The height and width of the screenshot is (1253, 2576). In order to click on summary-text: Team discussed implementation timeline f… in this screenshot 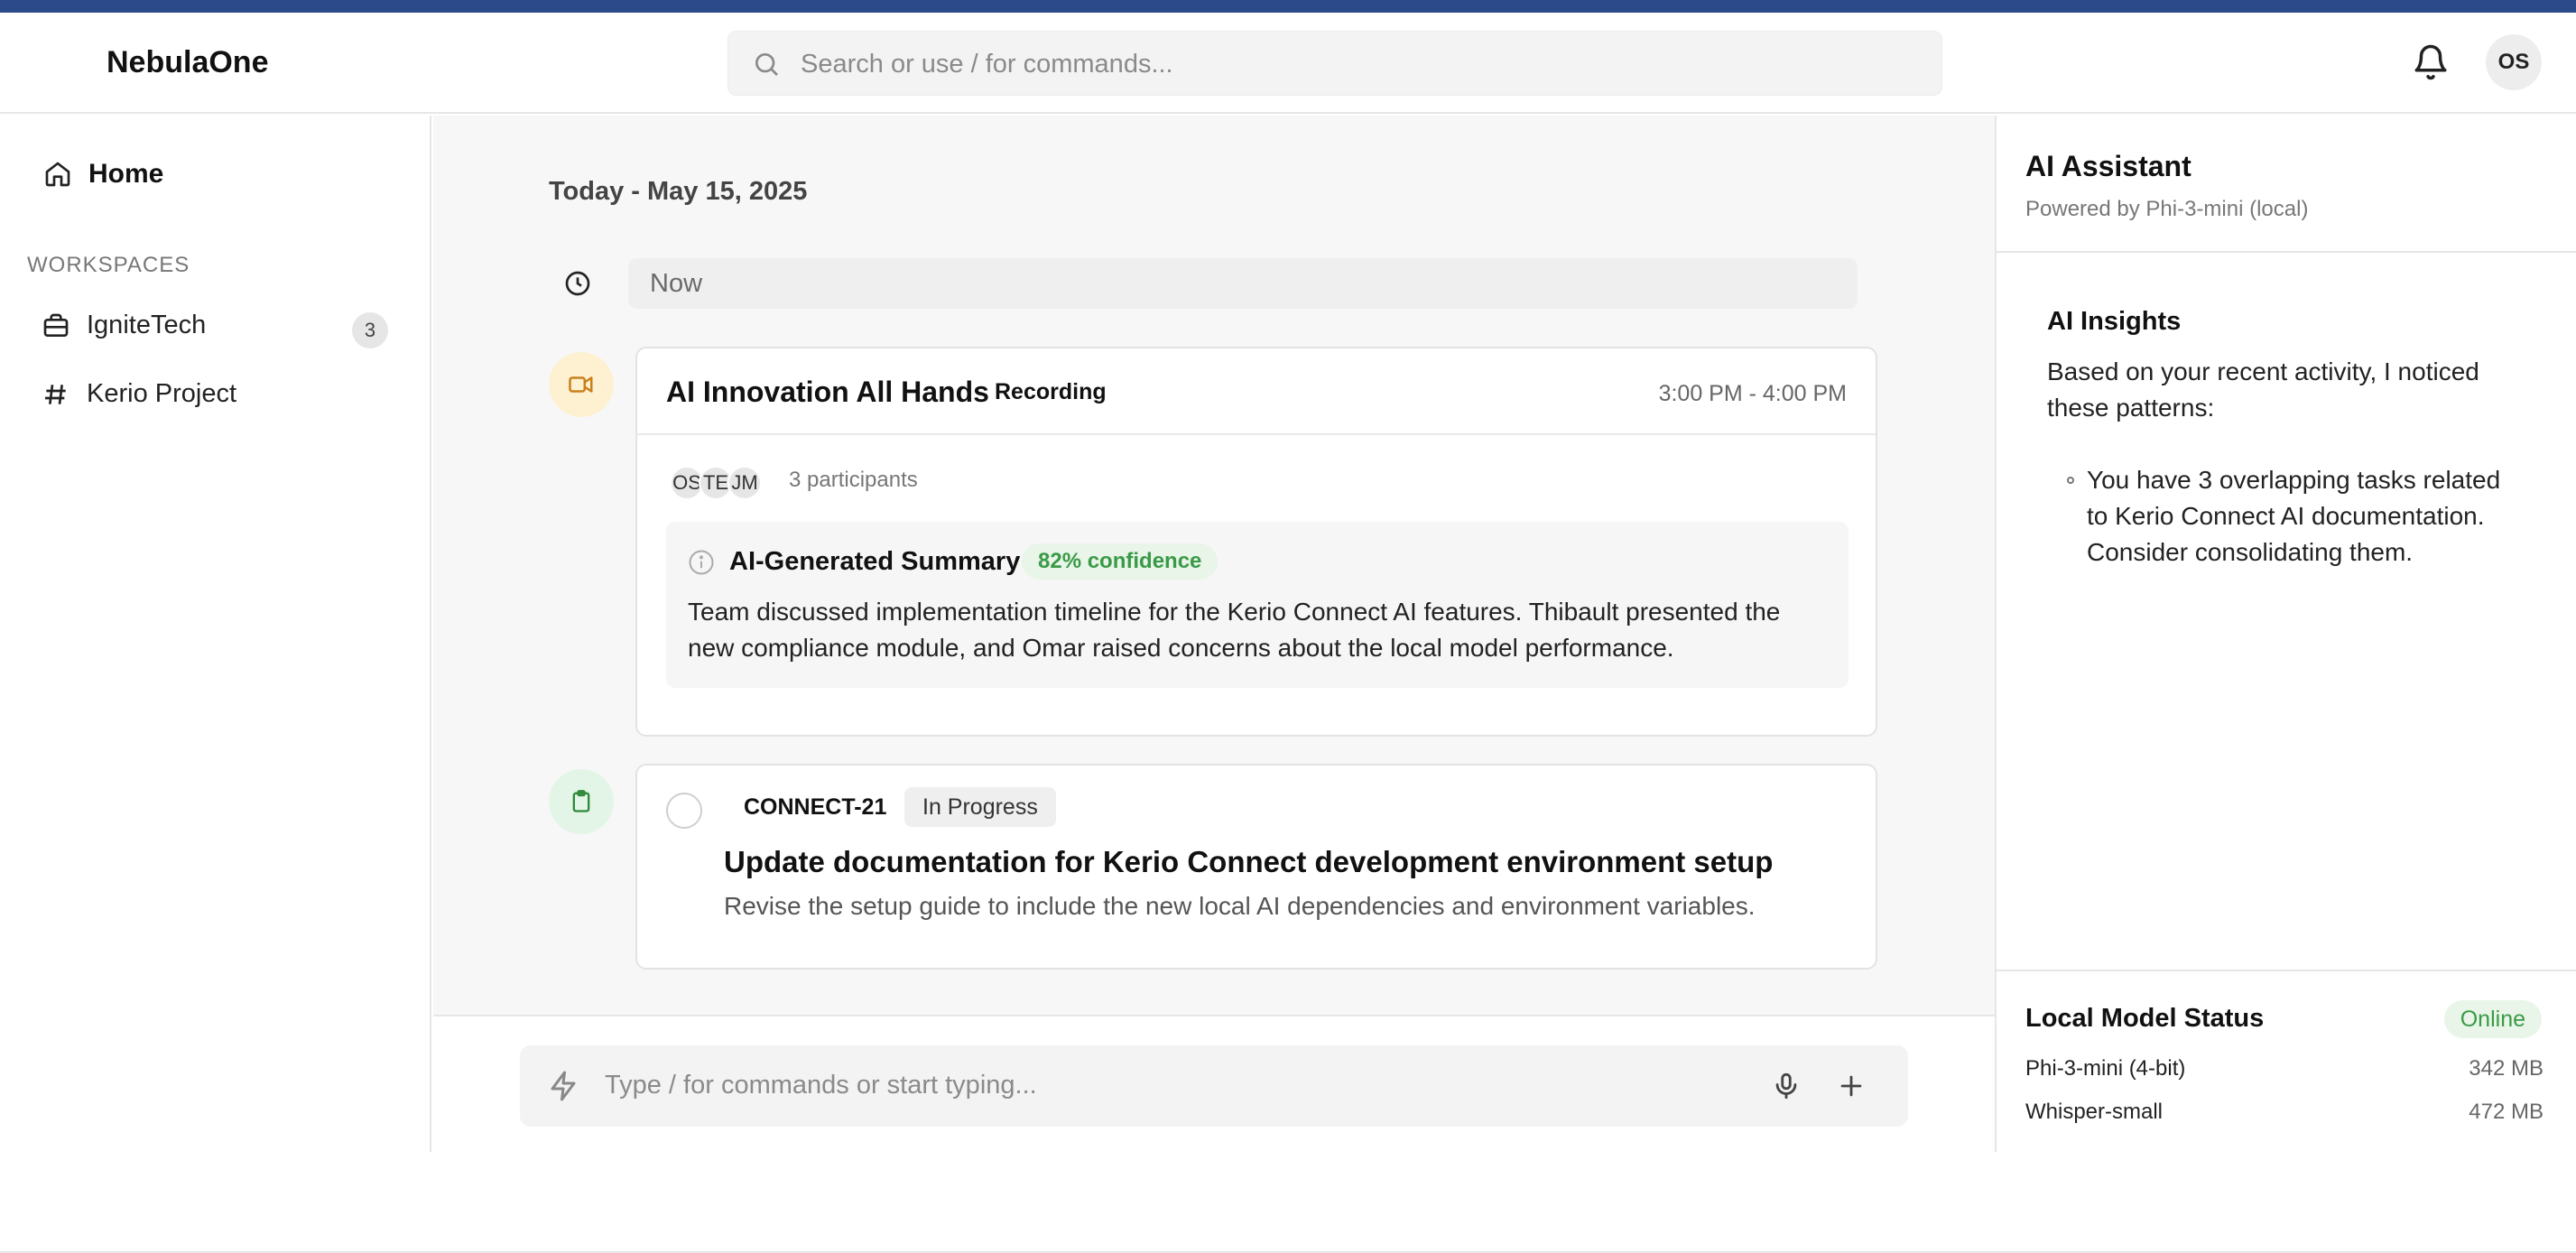, I will do `click(1234, 630)`.